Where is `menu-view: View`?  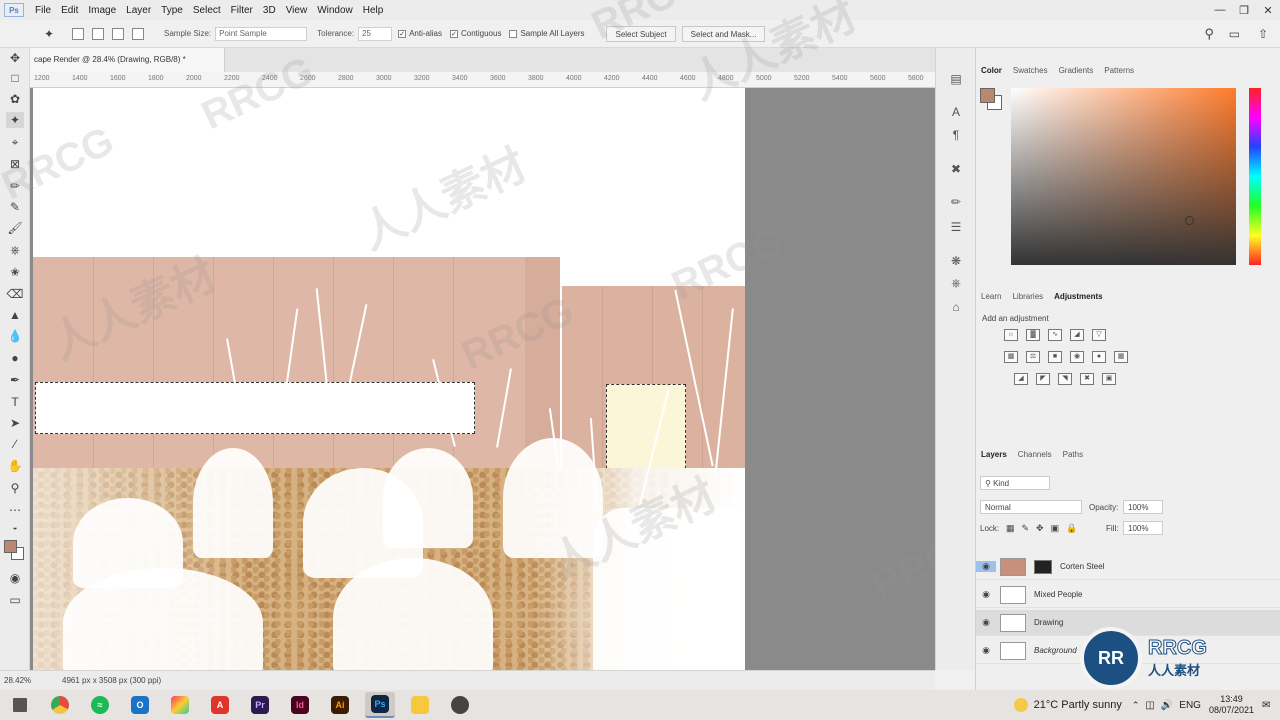
menu-view: View is located at coordinates (297, 10).